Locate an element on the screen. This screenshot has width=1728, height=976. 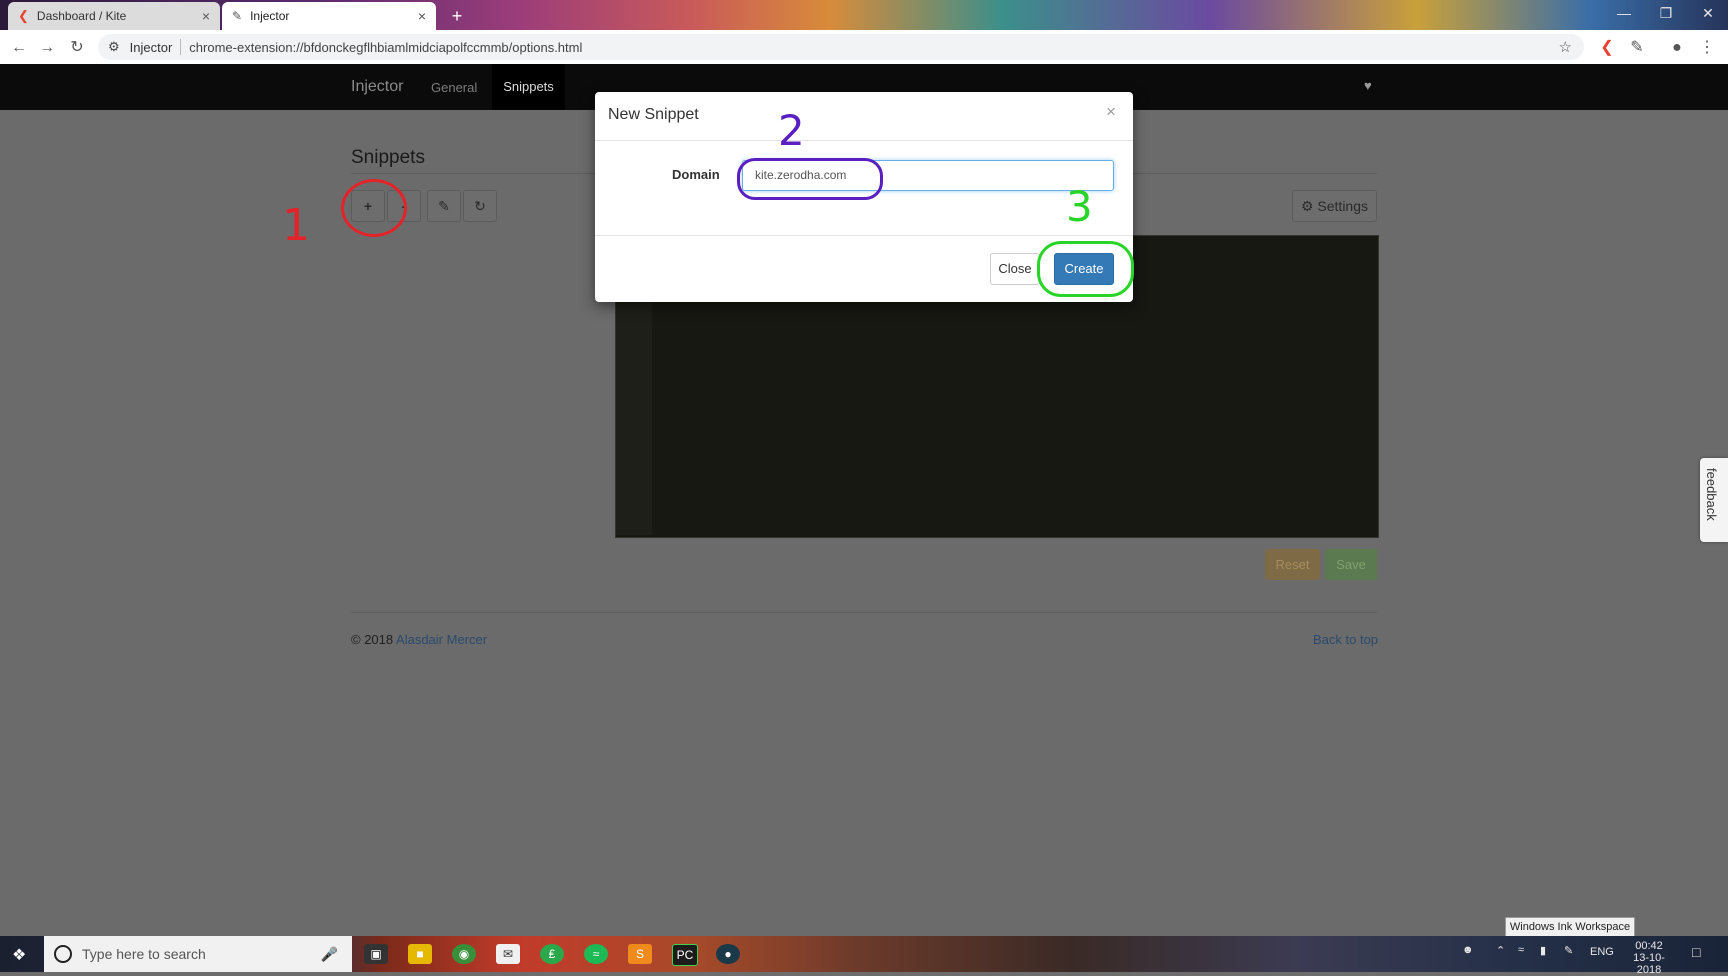
app-brand: Injector is located at coordinates (377, 87).